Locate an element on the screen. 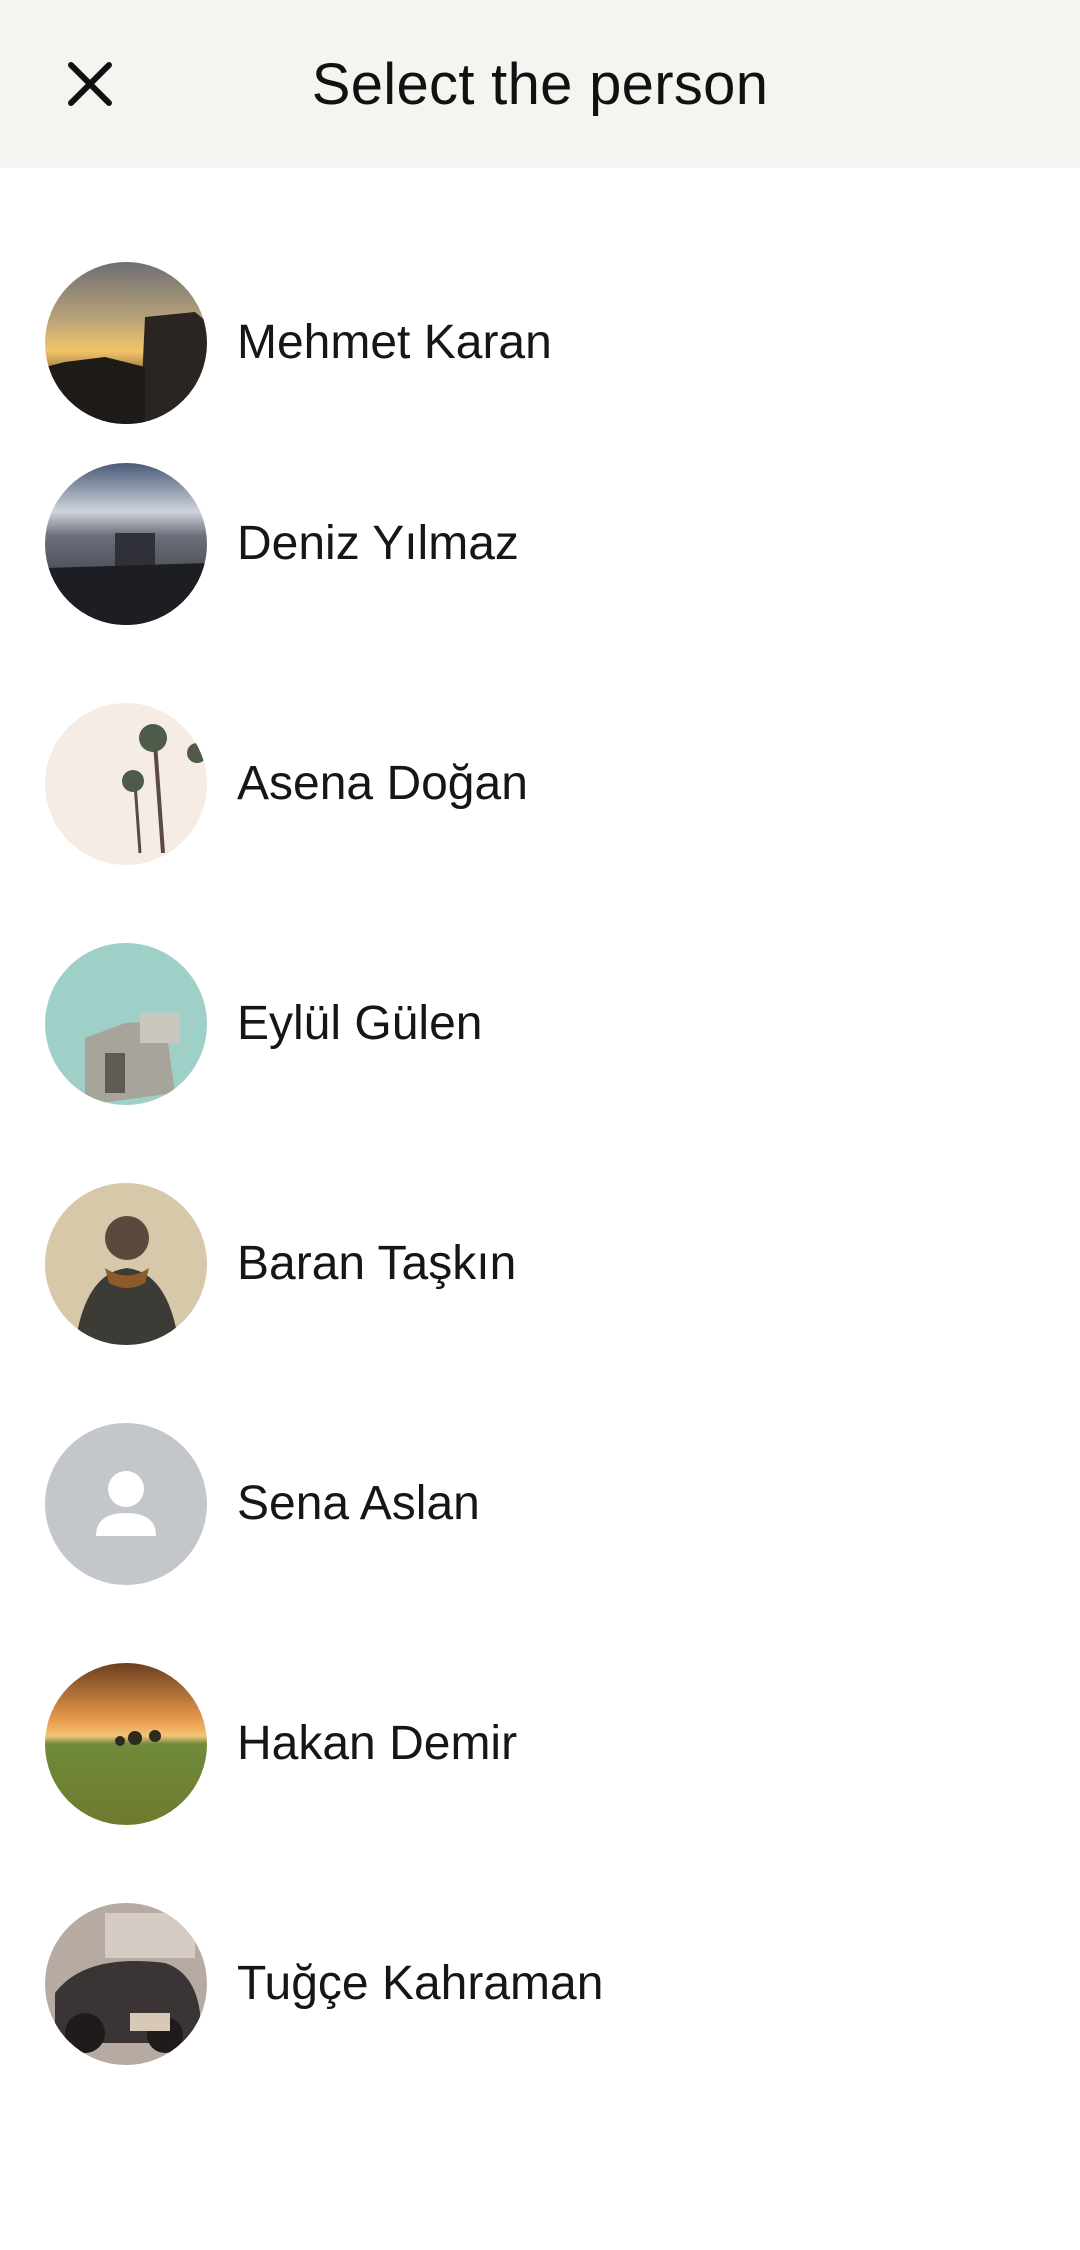 This screenshot has width=1080, height=2250. page-title: Select the person is located at coordinates (540, 84).